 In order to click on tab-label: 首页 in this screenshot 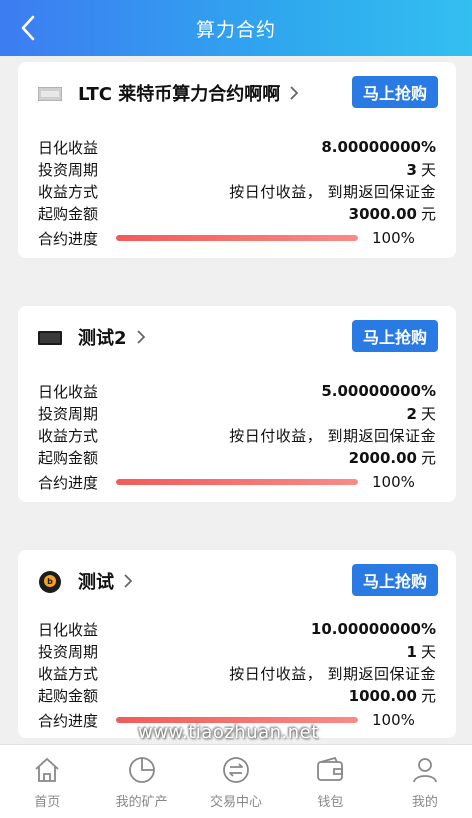, I will do `click(47, 802)`.